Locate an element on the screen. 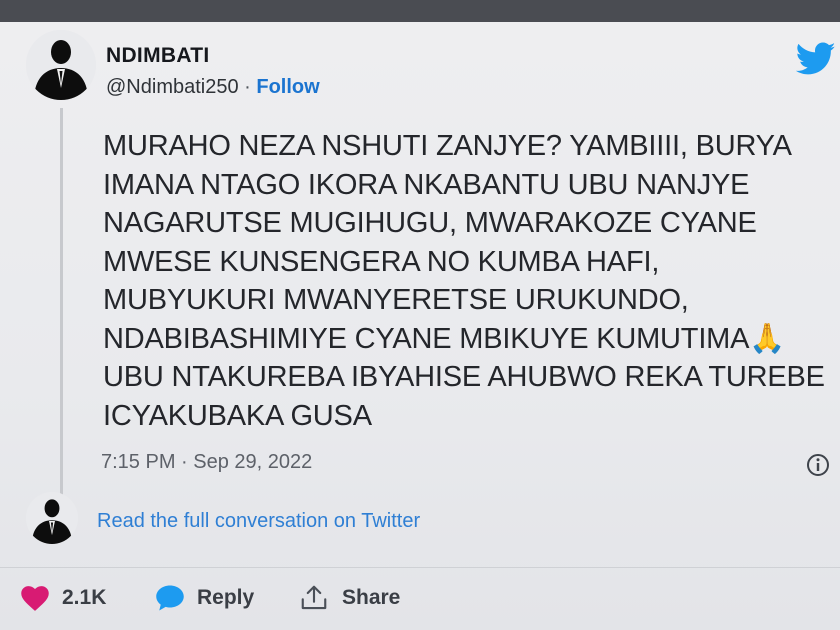 The image size is (840, 630). author-avatar is located at coordinates (61, 65).